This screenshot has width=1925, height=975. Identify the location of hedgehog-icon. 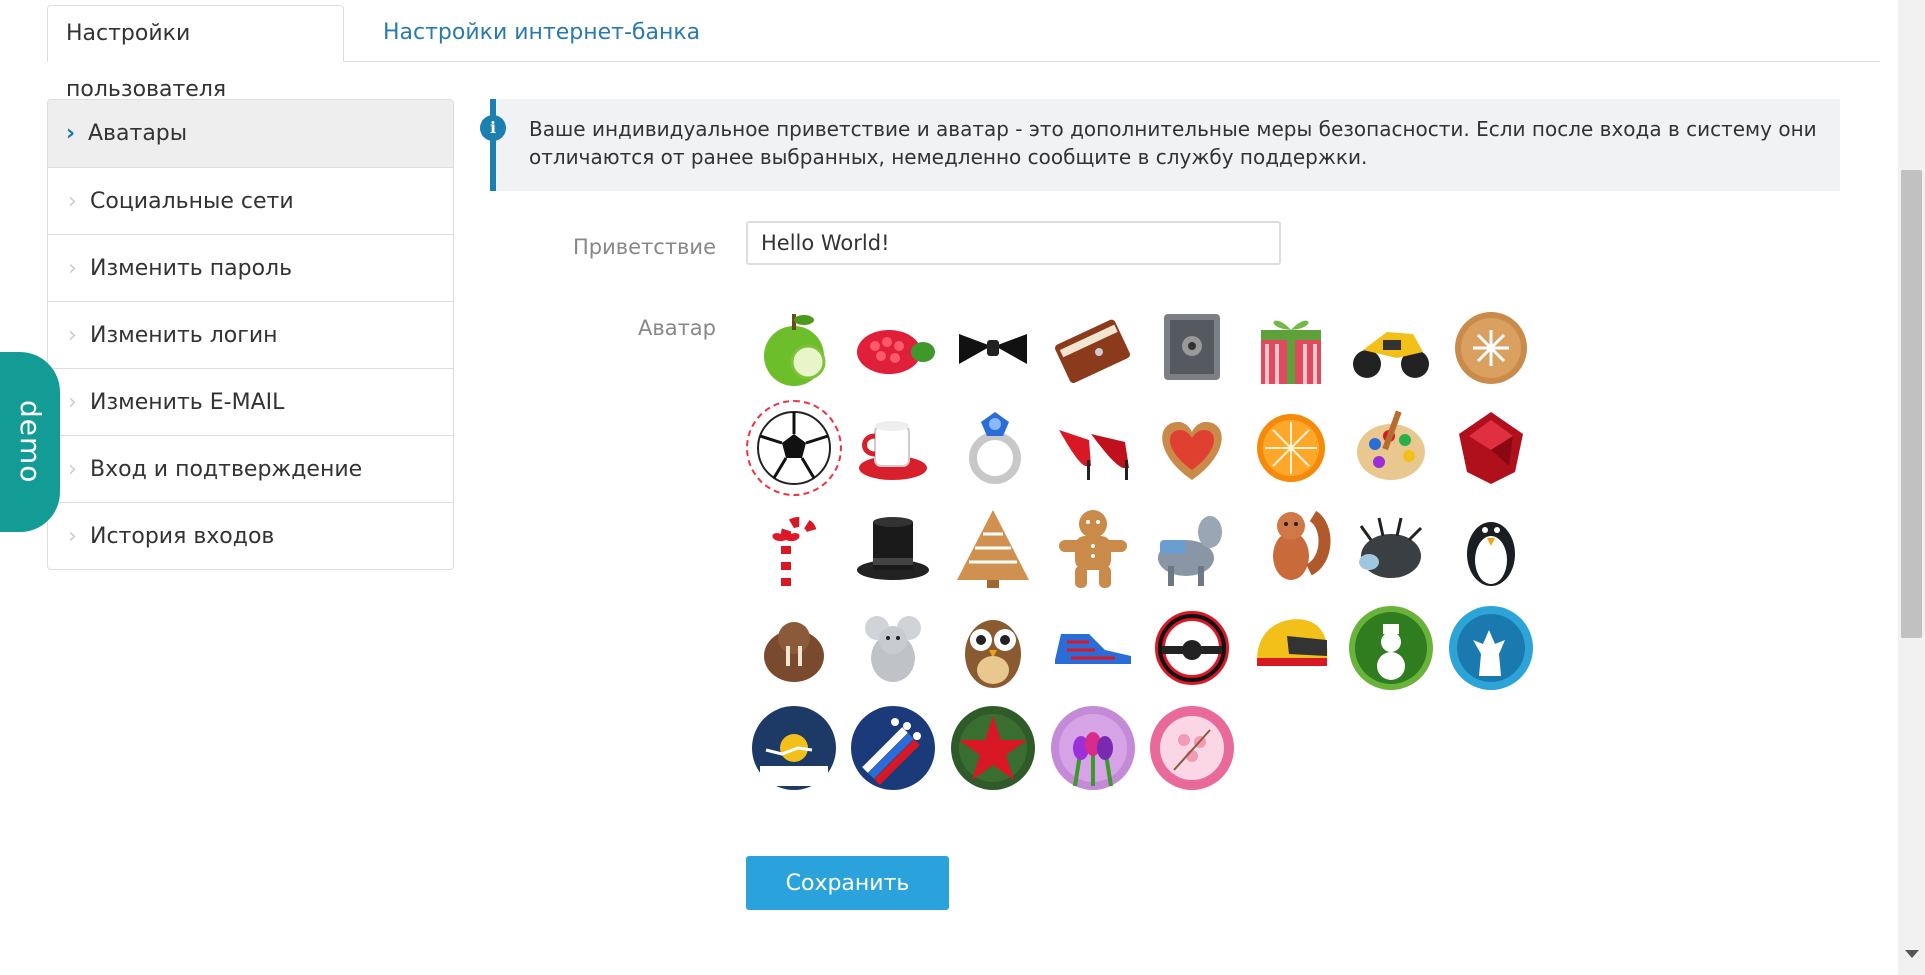
(1391, 547).